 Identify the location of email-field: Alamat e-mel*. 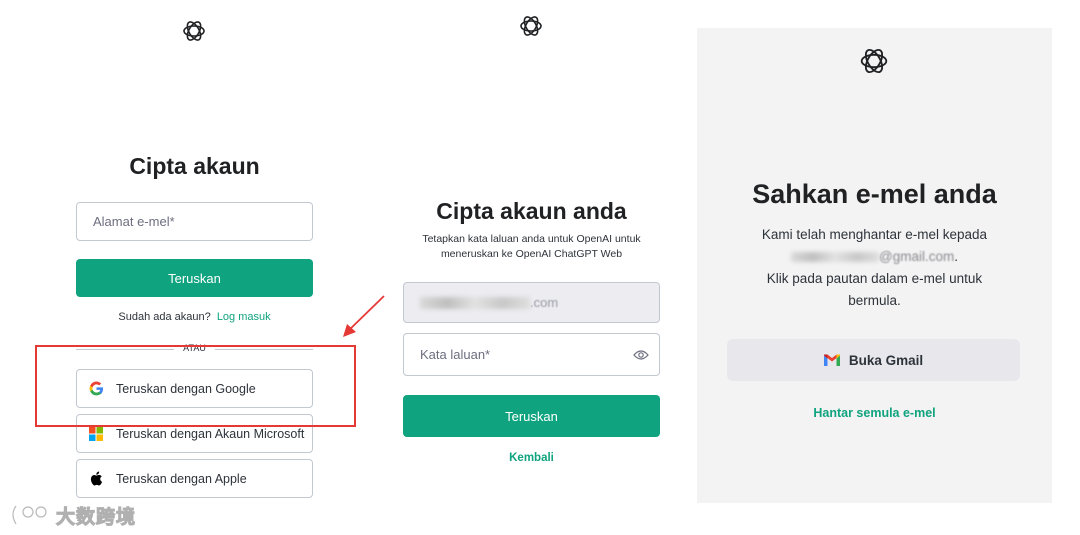
(194, 221).